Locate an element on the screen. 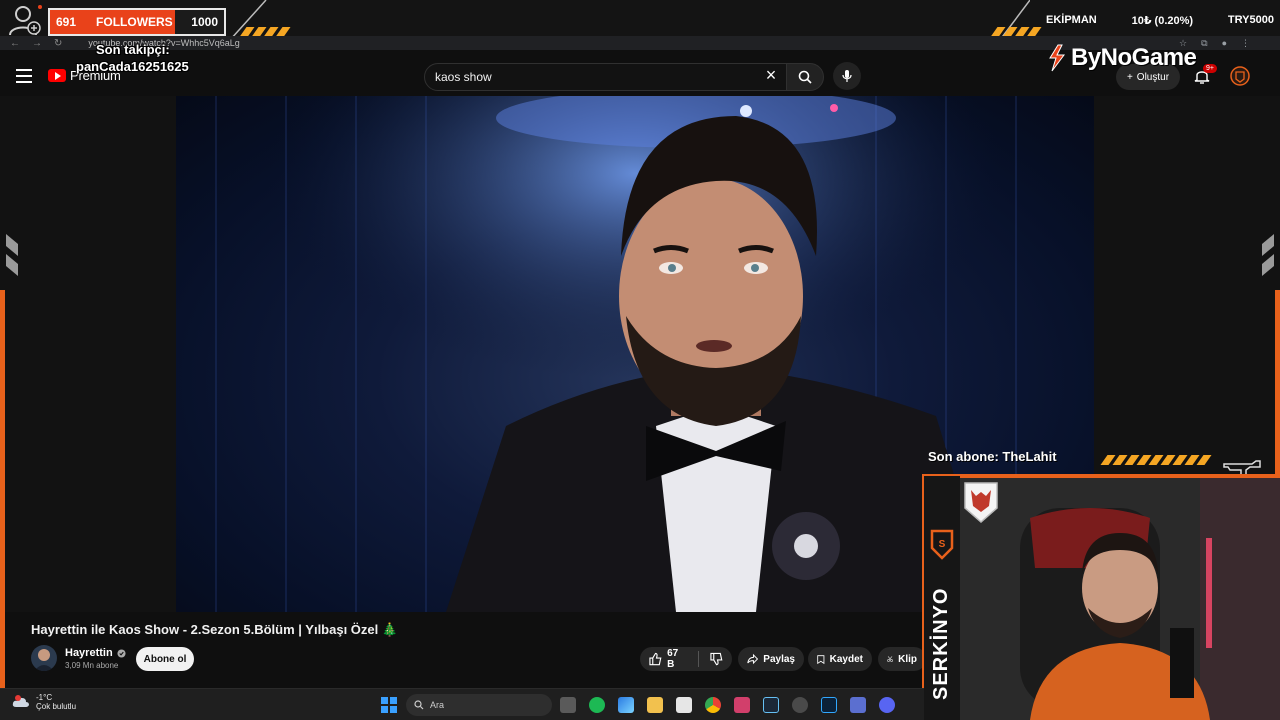  thumbs-up-icon is located at coordinates (655, 659).